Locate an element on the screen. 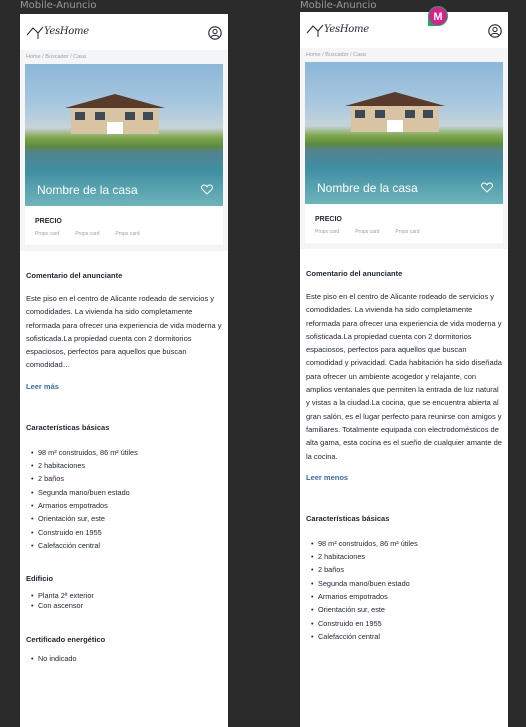 The image size is (526, 727). energy-list: No indicado is located at coordinates (124, 659).